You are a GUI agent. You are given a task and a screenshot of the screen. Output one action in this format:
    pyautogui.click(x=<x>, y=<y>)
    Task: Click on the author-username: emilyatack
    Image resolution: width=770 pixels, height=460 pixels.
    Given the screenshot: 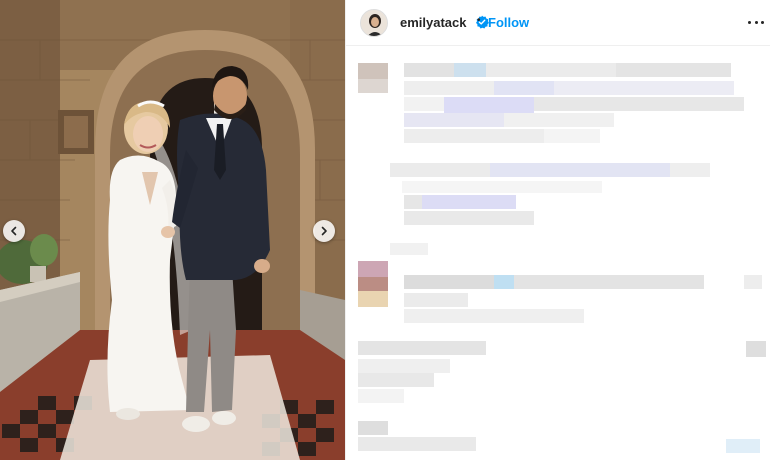 What is the action you would take?
    pyautogui.click(x=433, y=22)
    